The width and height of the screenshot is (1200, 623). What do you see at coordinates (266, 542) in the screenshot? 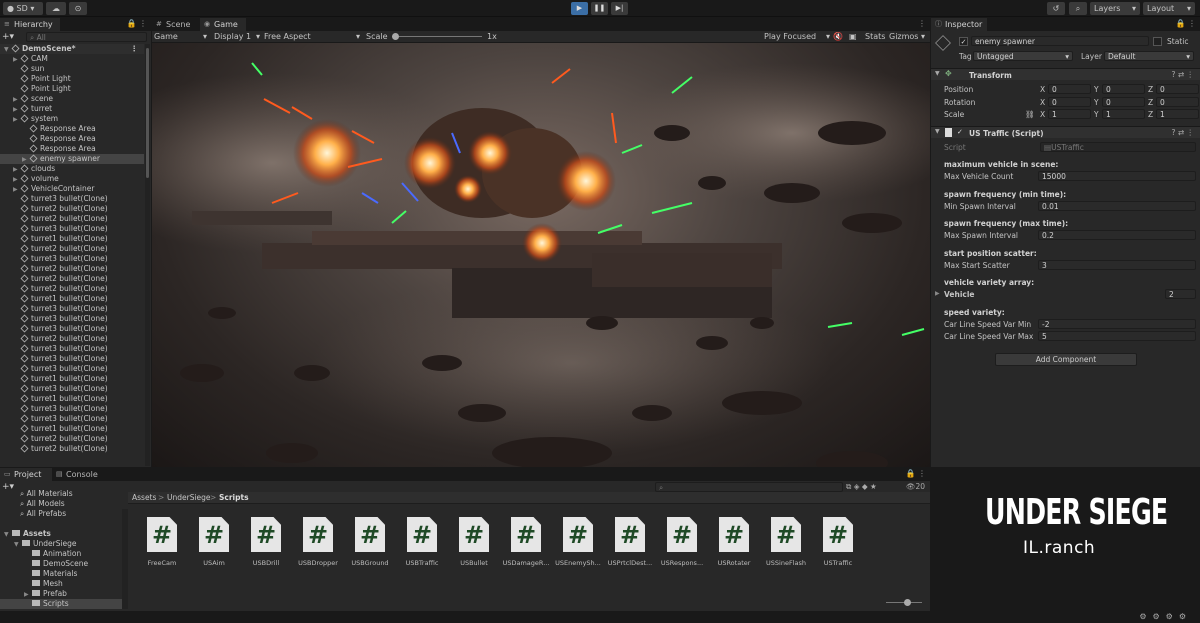
I see `script-asset: # USBDrill` at bounding box center [266, 542].